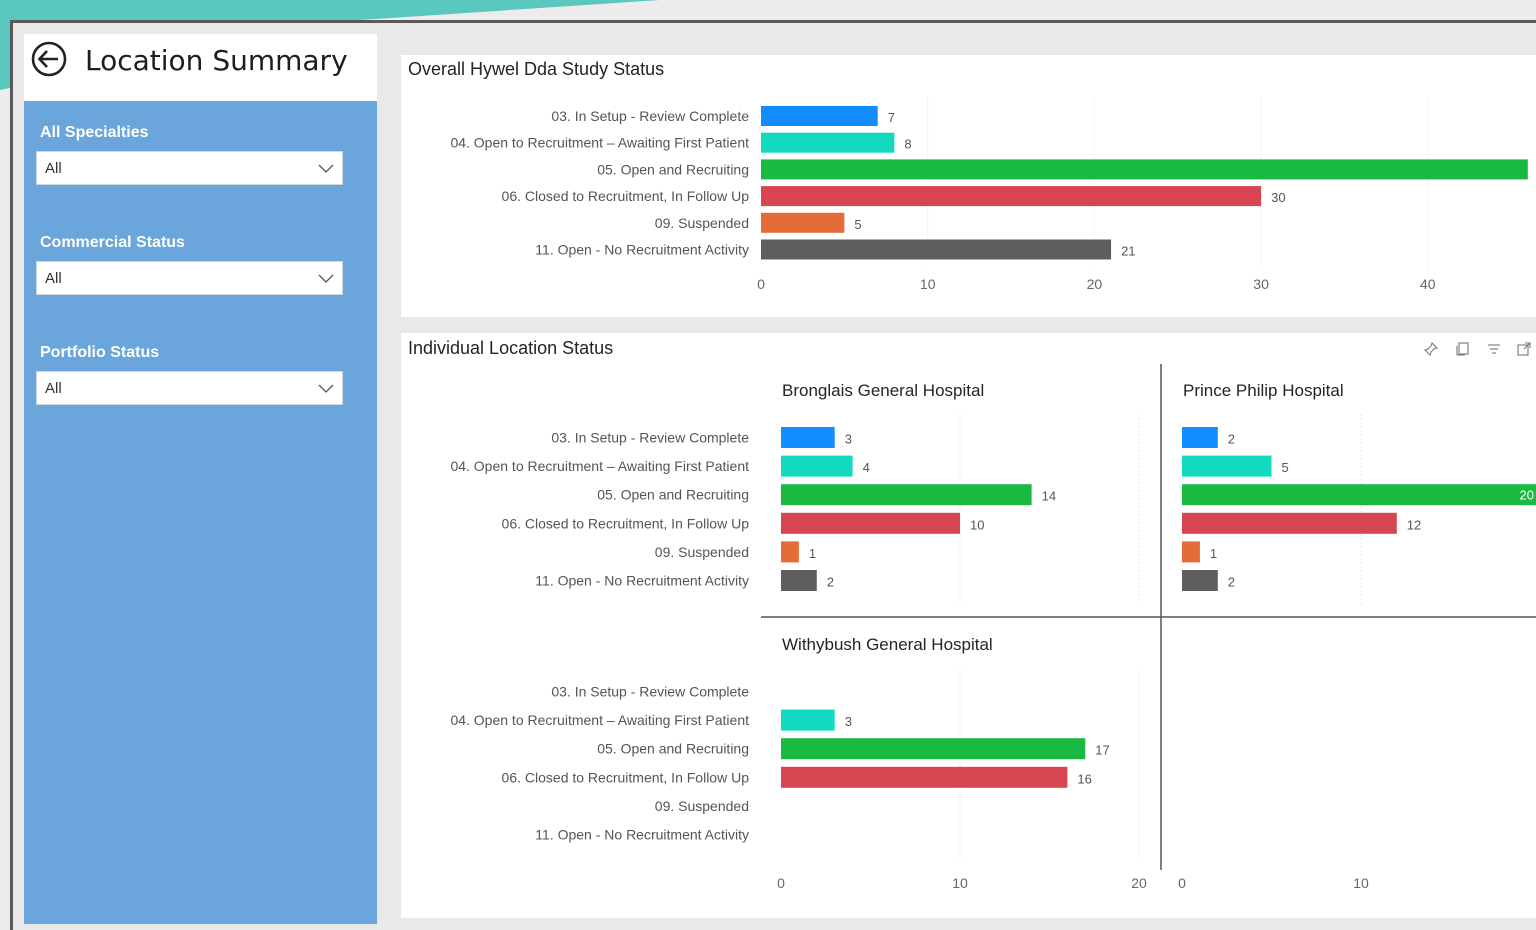  What do you see at coordinates (112, 242) in the screenshot?
I see `commercial-status-filter-label: Commercial Status` at bounding box center [112, 242].